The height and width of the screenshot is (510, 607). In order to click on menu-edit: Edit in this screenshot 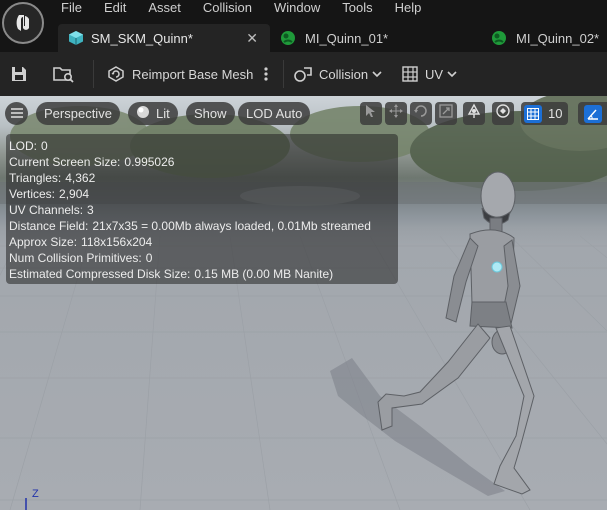, I will do `click(115, 8)`.